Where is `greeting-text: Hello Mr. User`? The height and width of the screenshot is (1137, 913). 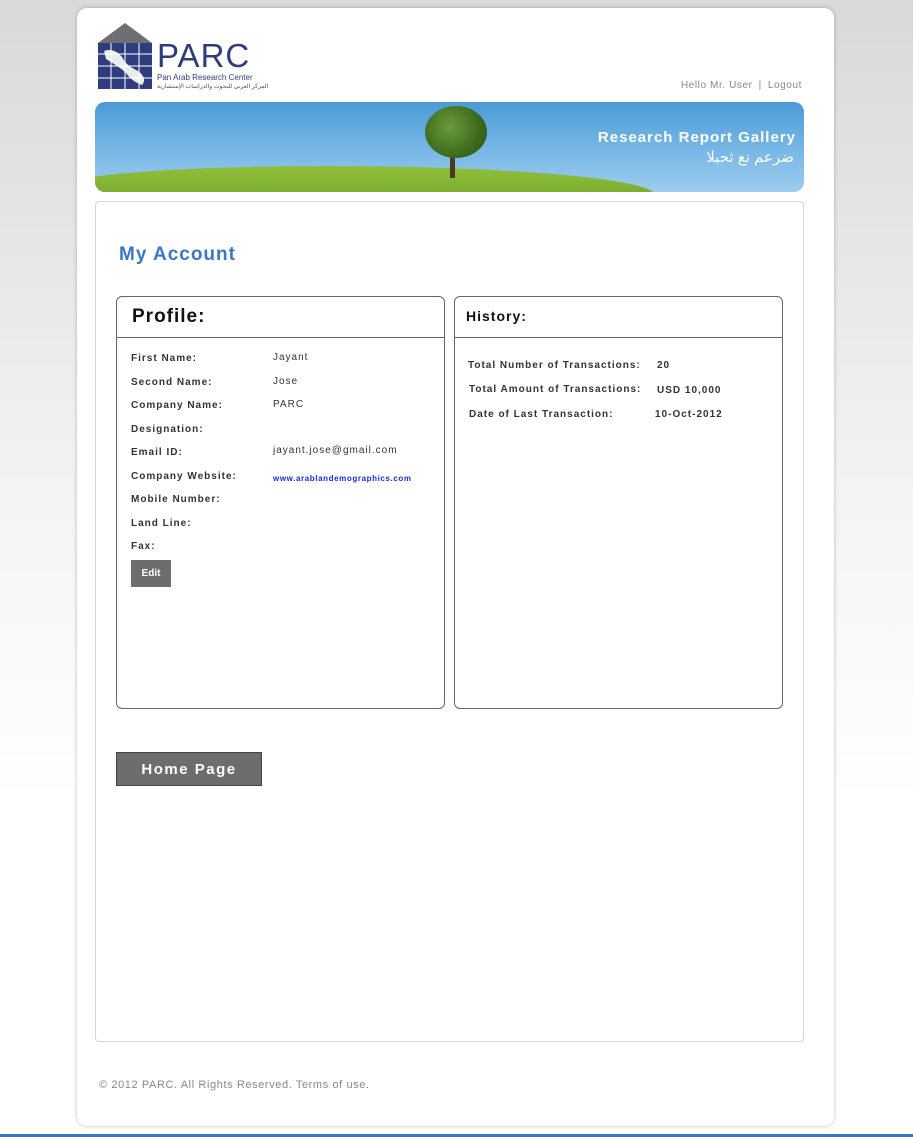
greeting-text: Hello Mr. User is located at coordinates (716, 85).